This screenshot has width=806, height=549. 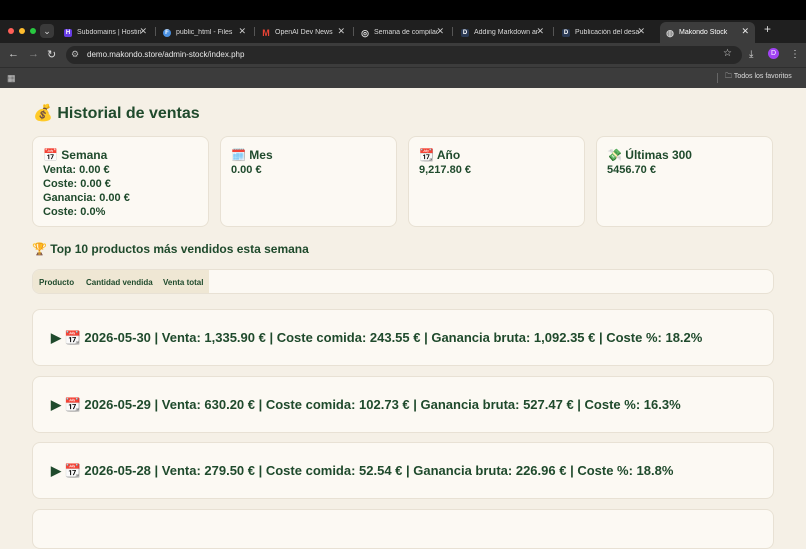 What do you see at coordinates (68, 32) in the screenshot?
I see `hostinger-icon: H` at bounding box center [68, 32].